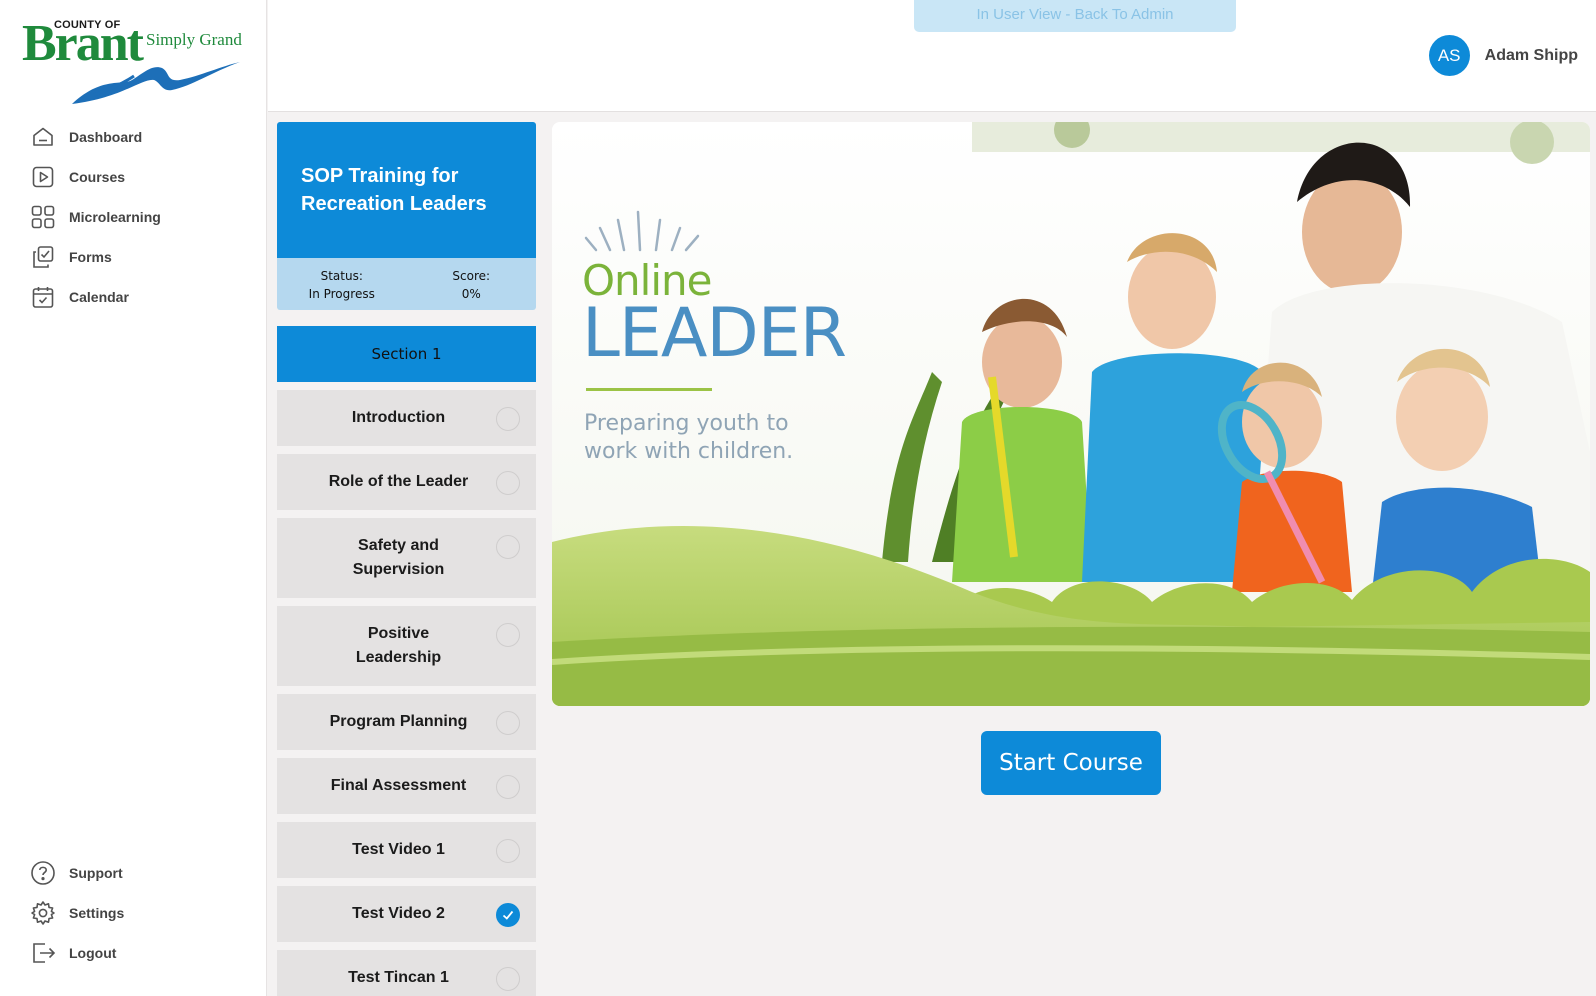 The width and height of the screenshot is (1596, 996). What do you see at coordinates (341, 276) in the screenshot?
I see `status-label: Status:` at bounding box center [341, 276].